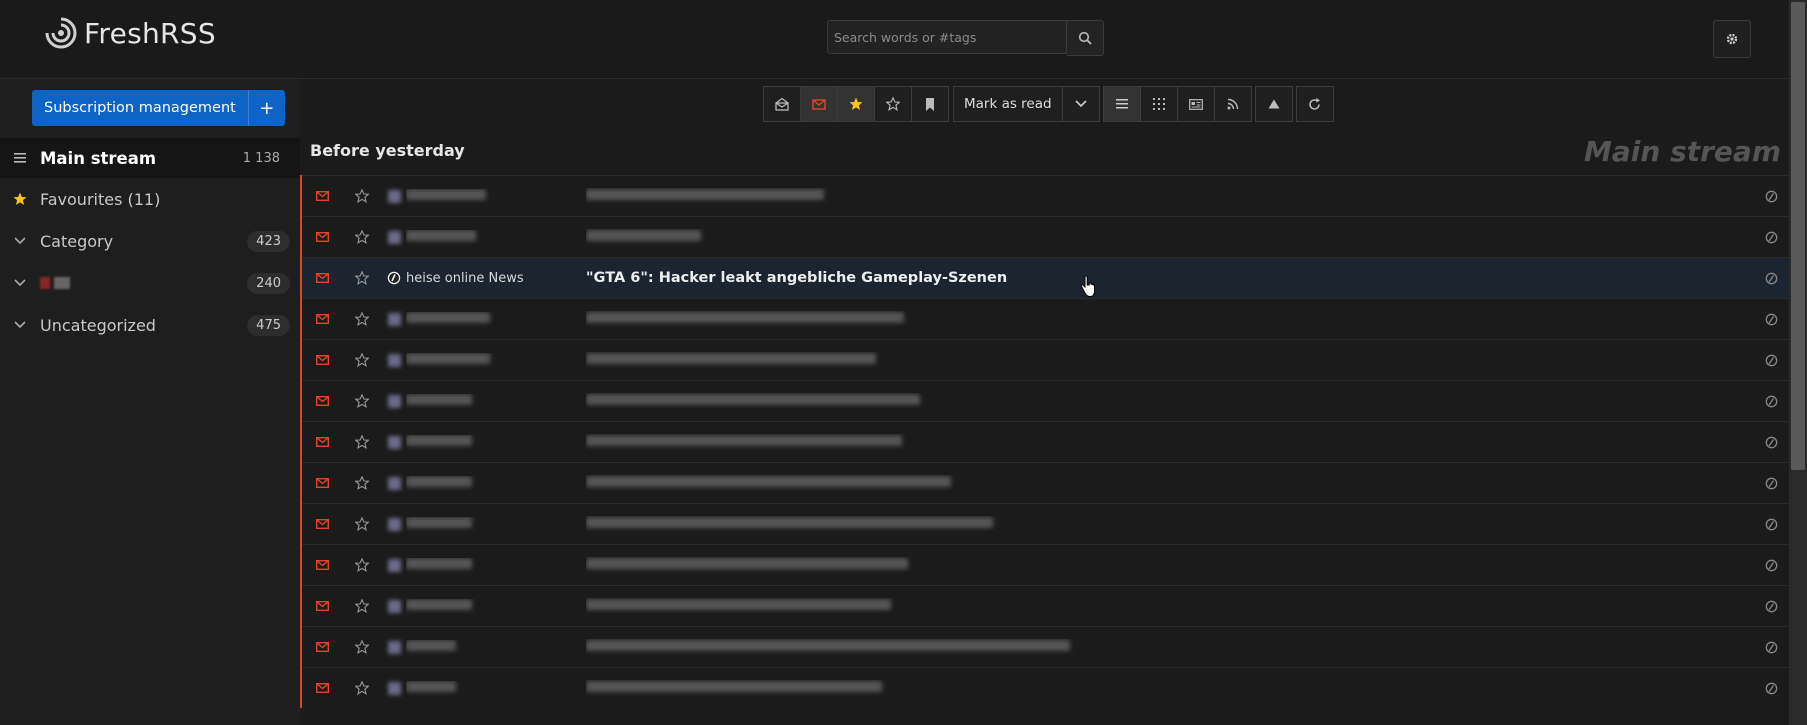 The image size is (1807, 725). I want to click on feed-name: heise online News, so click(496, 278).